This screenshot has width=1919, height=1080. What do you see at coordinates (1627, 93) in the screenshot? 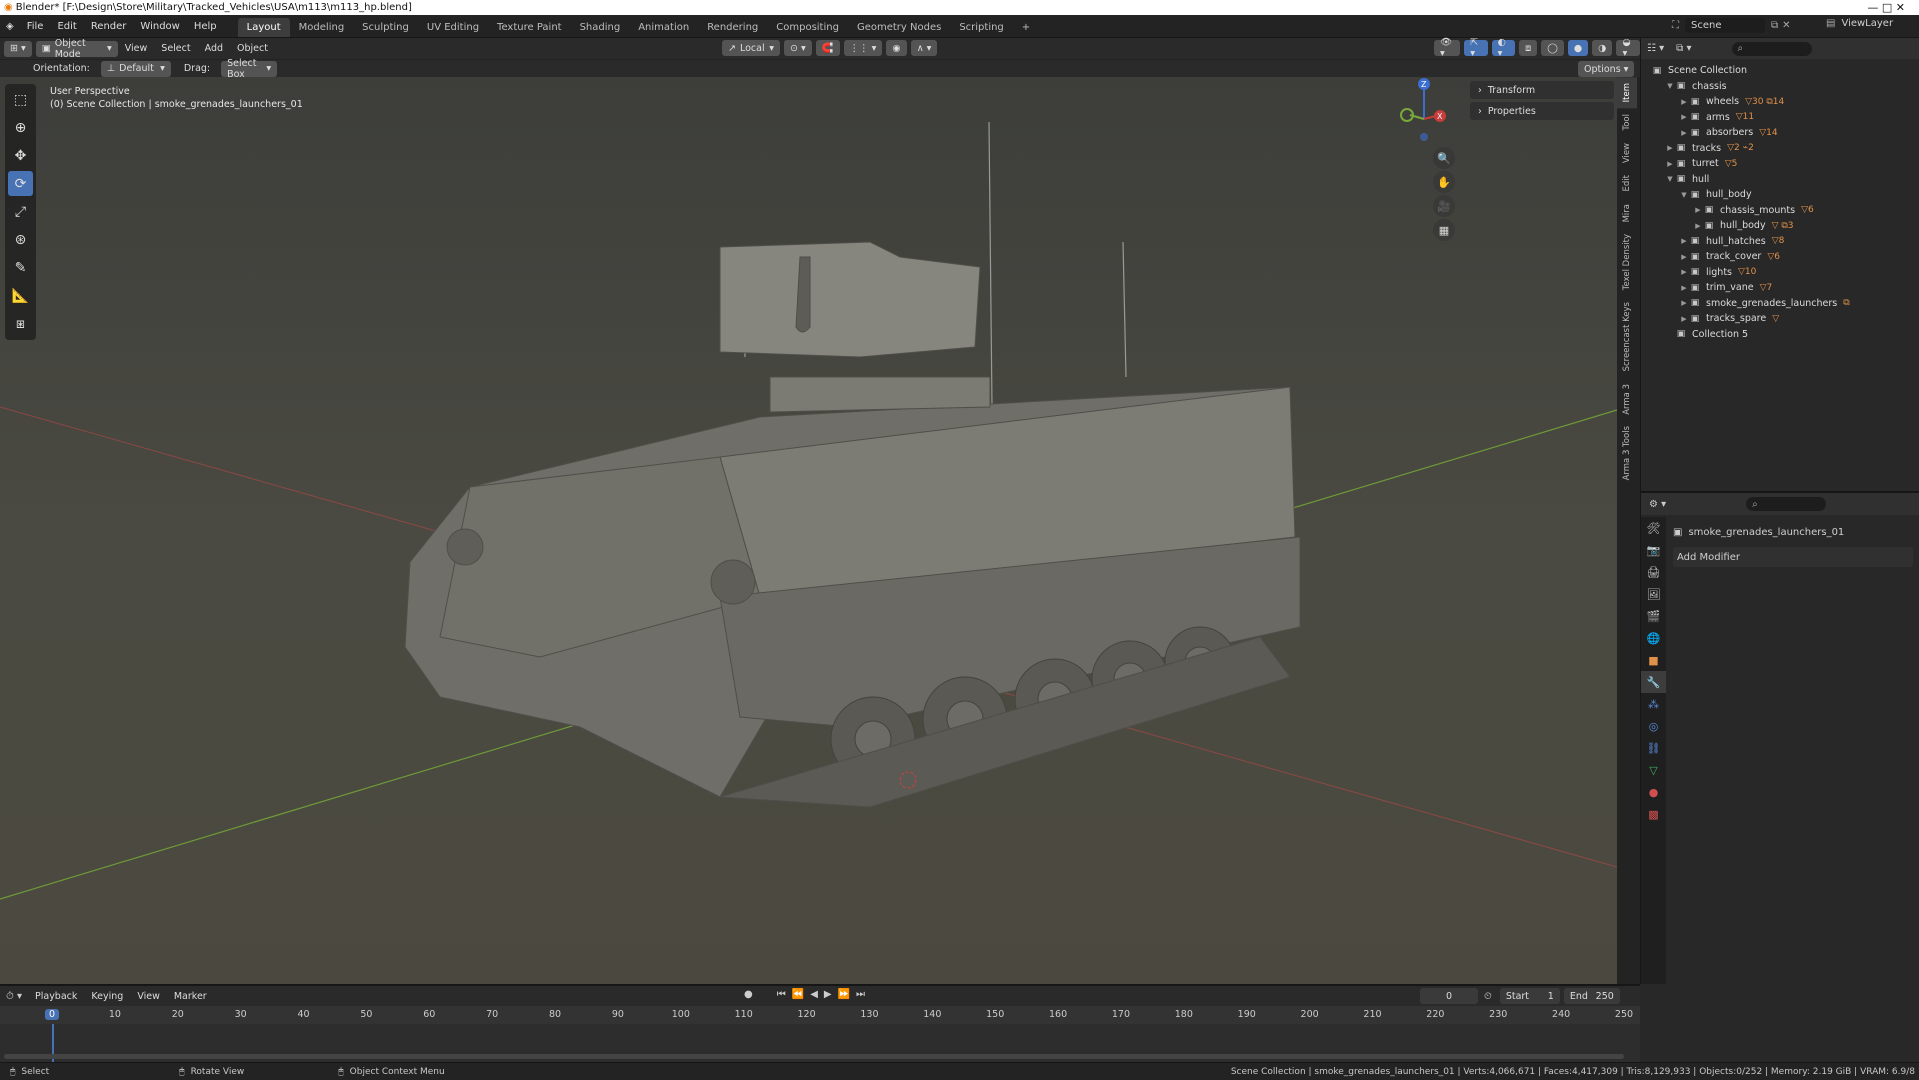
I see `tab-item: Item` at bounding box center [1627, 93].